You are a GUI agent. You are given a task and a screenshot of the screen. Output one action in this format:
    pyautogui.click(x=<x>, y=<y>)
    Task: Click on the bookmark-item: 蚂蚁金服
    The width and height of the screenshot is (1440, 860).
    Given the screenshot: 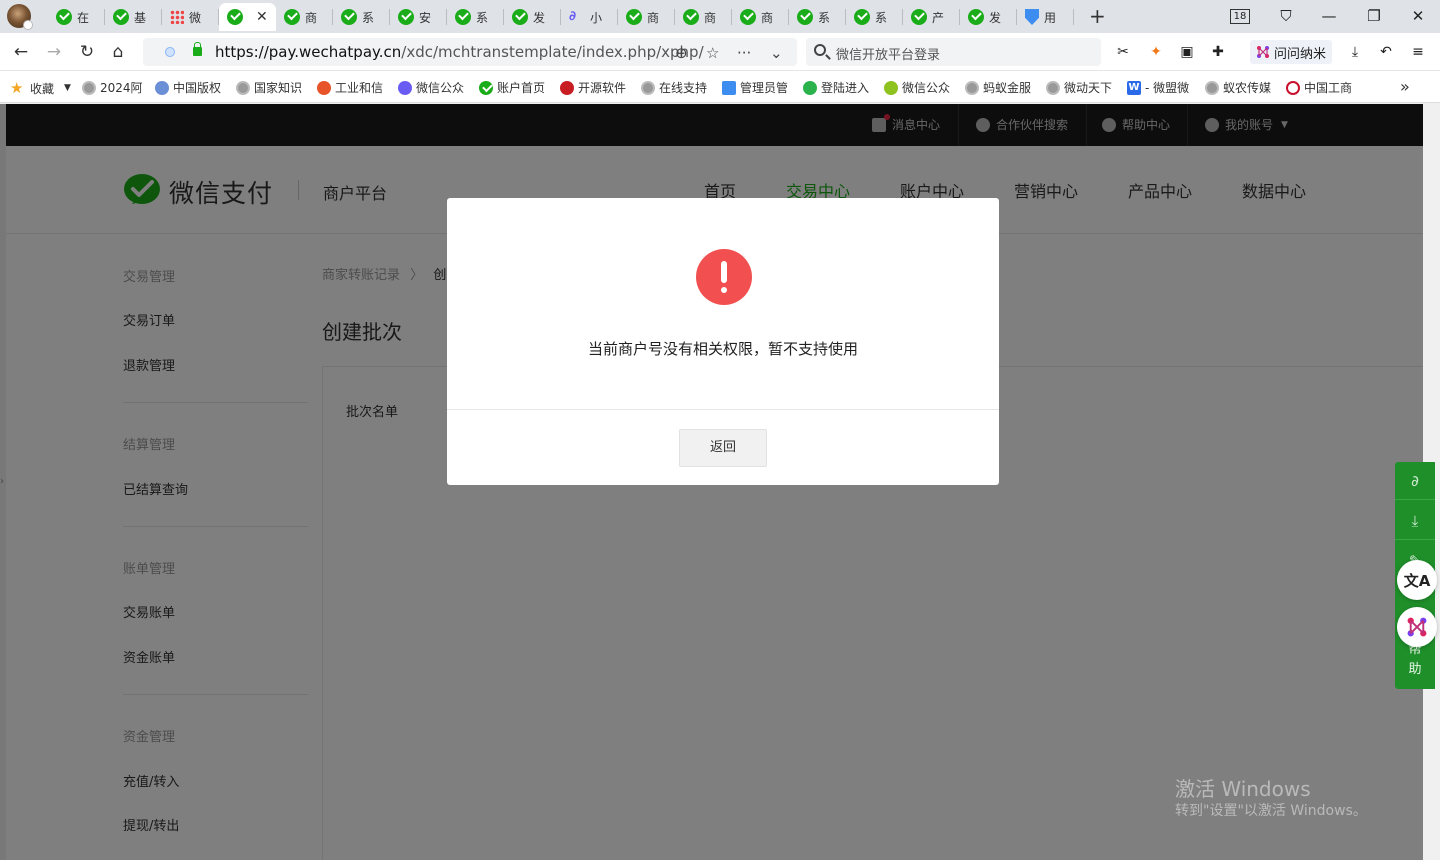 What is the action you would take?
    pyautogui.click(x=998, y=87)
    